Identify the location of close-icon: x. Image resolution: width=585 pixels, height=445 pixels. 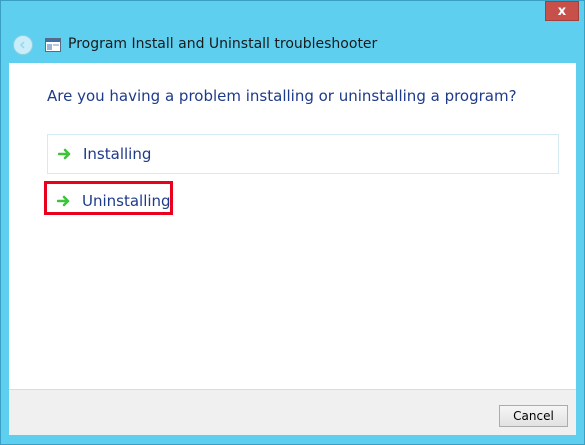
(562, 11).